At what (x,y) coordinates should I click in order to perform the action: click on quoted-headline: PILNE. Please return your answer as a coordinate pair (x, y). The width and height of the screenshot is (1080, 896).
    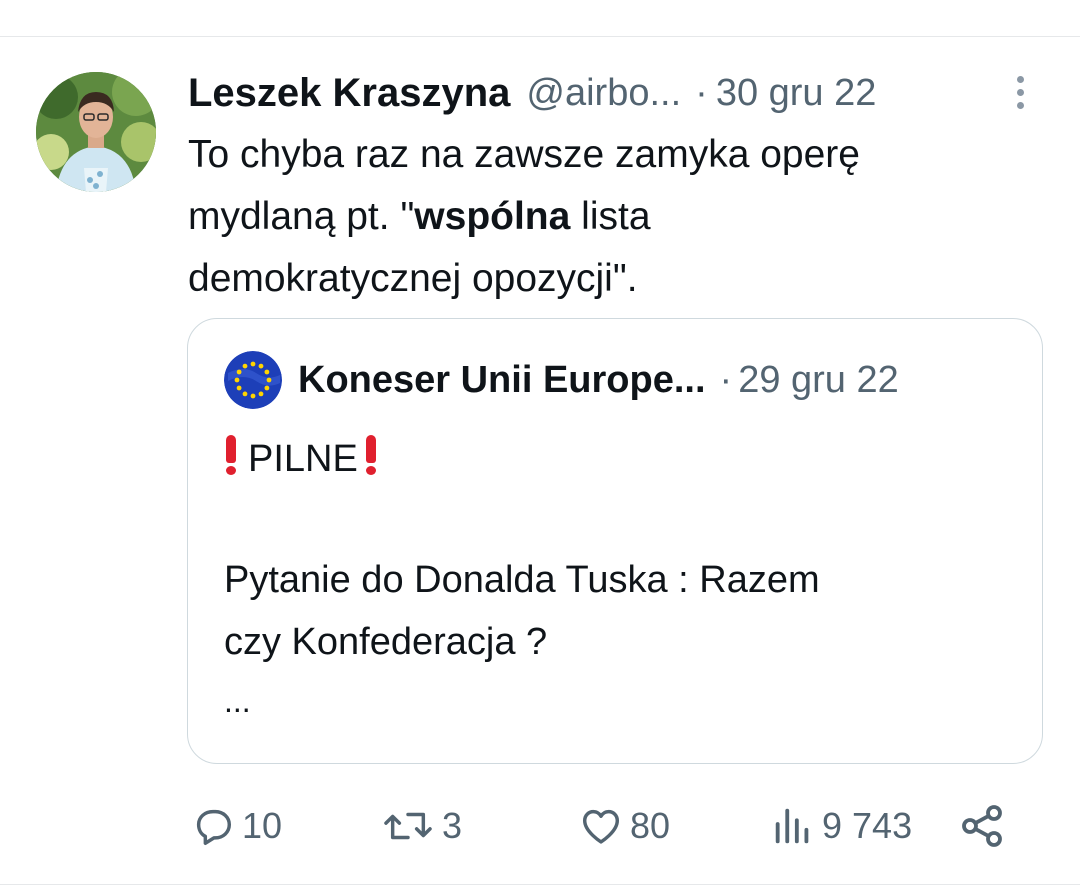
    Looking at the image, I should click on (303, 459).